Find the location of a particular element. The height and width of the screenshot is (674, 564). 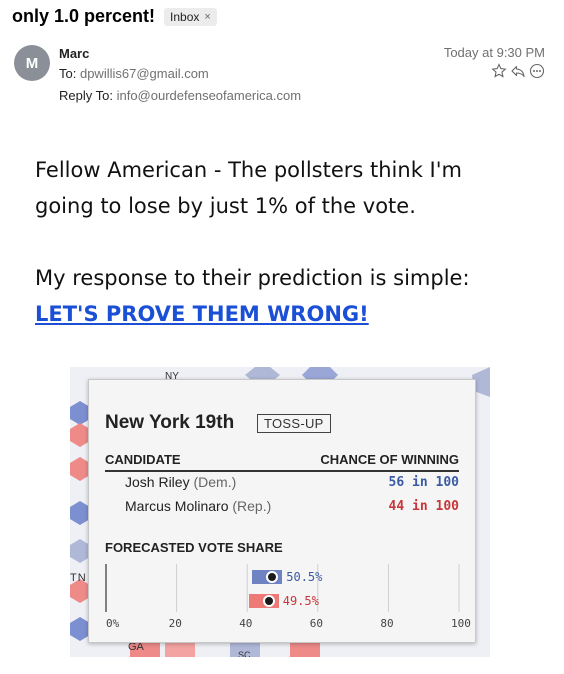

tick-label: 60 is located at coordinates (316, 623).